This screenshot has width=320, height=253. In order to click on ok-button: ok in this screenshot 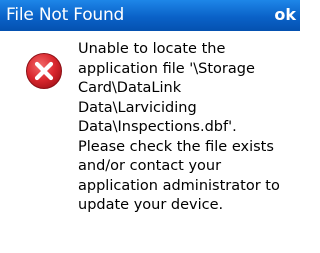, I will do `click(285, 14)`.